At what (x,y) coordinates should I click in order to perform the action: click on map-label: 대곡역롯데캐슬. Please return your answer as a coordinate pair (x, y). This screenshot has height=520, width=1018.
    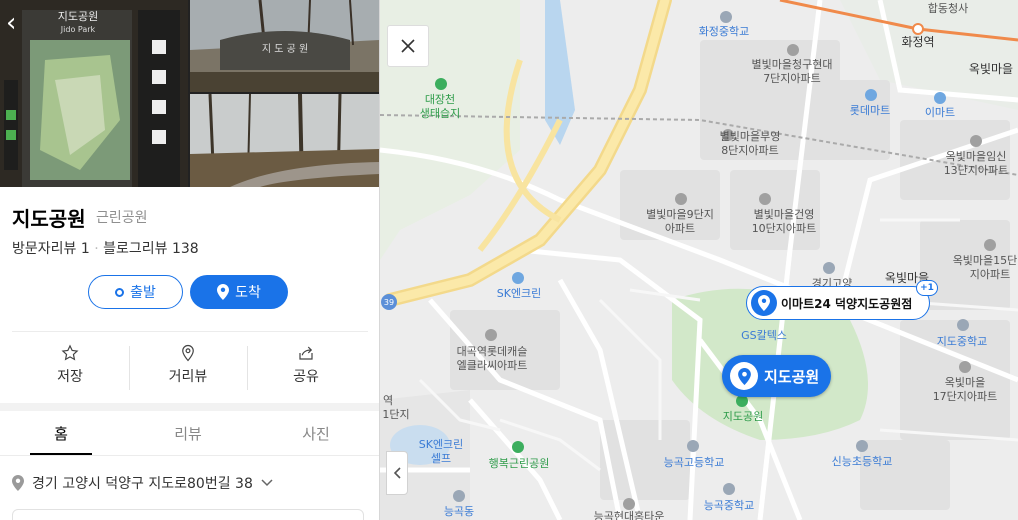
    Looking at the image, I should click on (492, 351).